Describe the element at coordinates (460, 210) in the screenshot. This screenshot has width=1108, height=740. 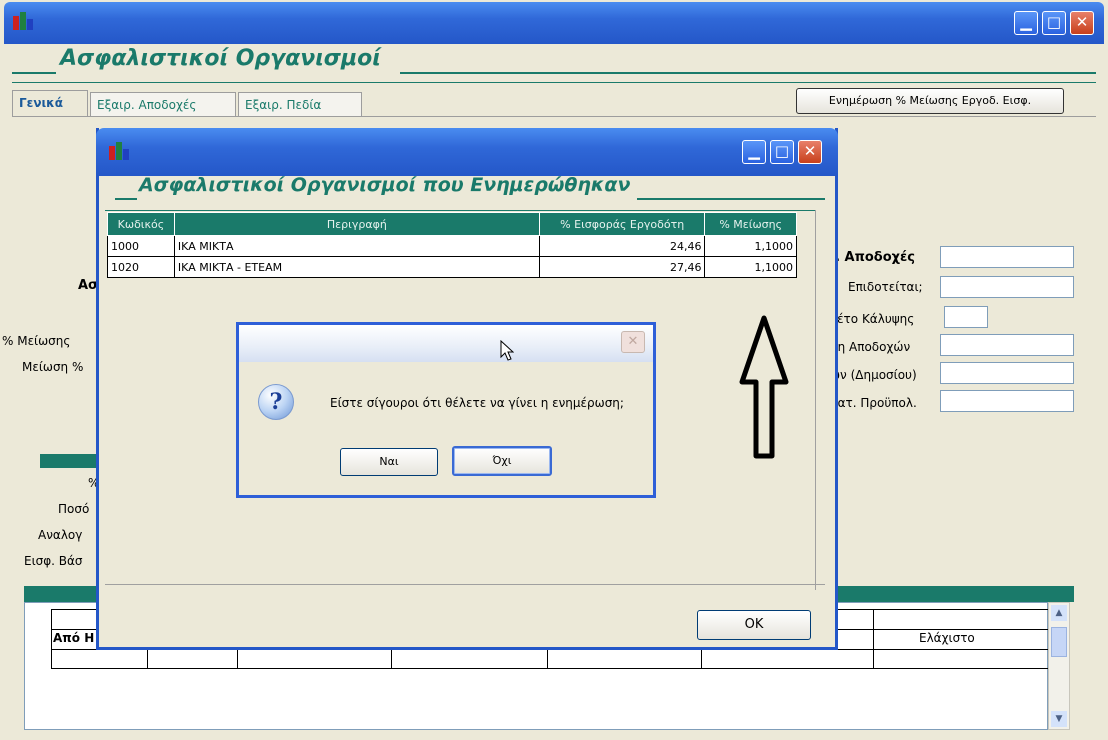
I see `modal-header-line` at that location.